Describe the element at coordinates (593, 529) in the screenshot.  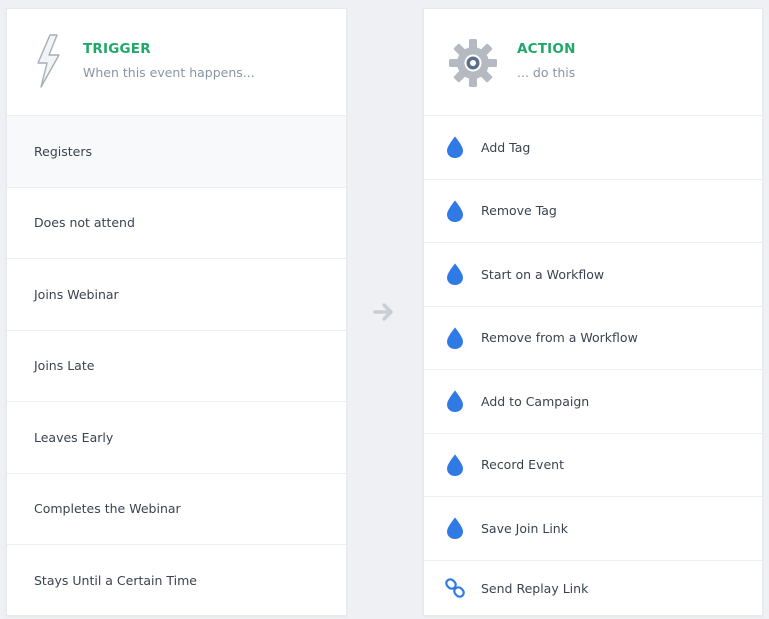
I see `action-item-save-join-link: Save Join Link` at that location.